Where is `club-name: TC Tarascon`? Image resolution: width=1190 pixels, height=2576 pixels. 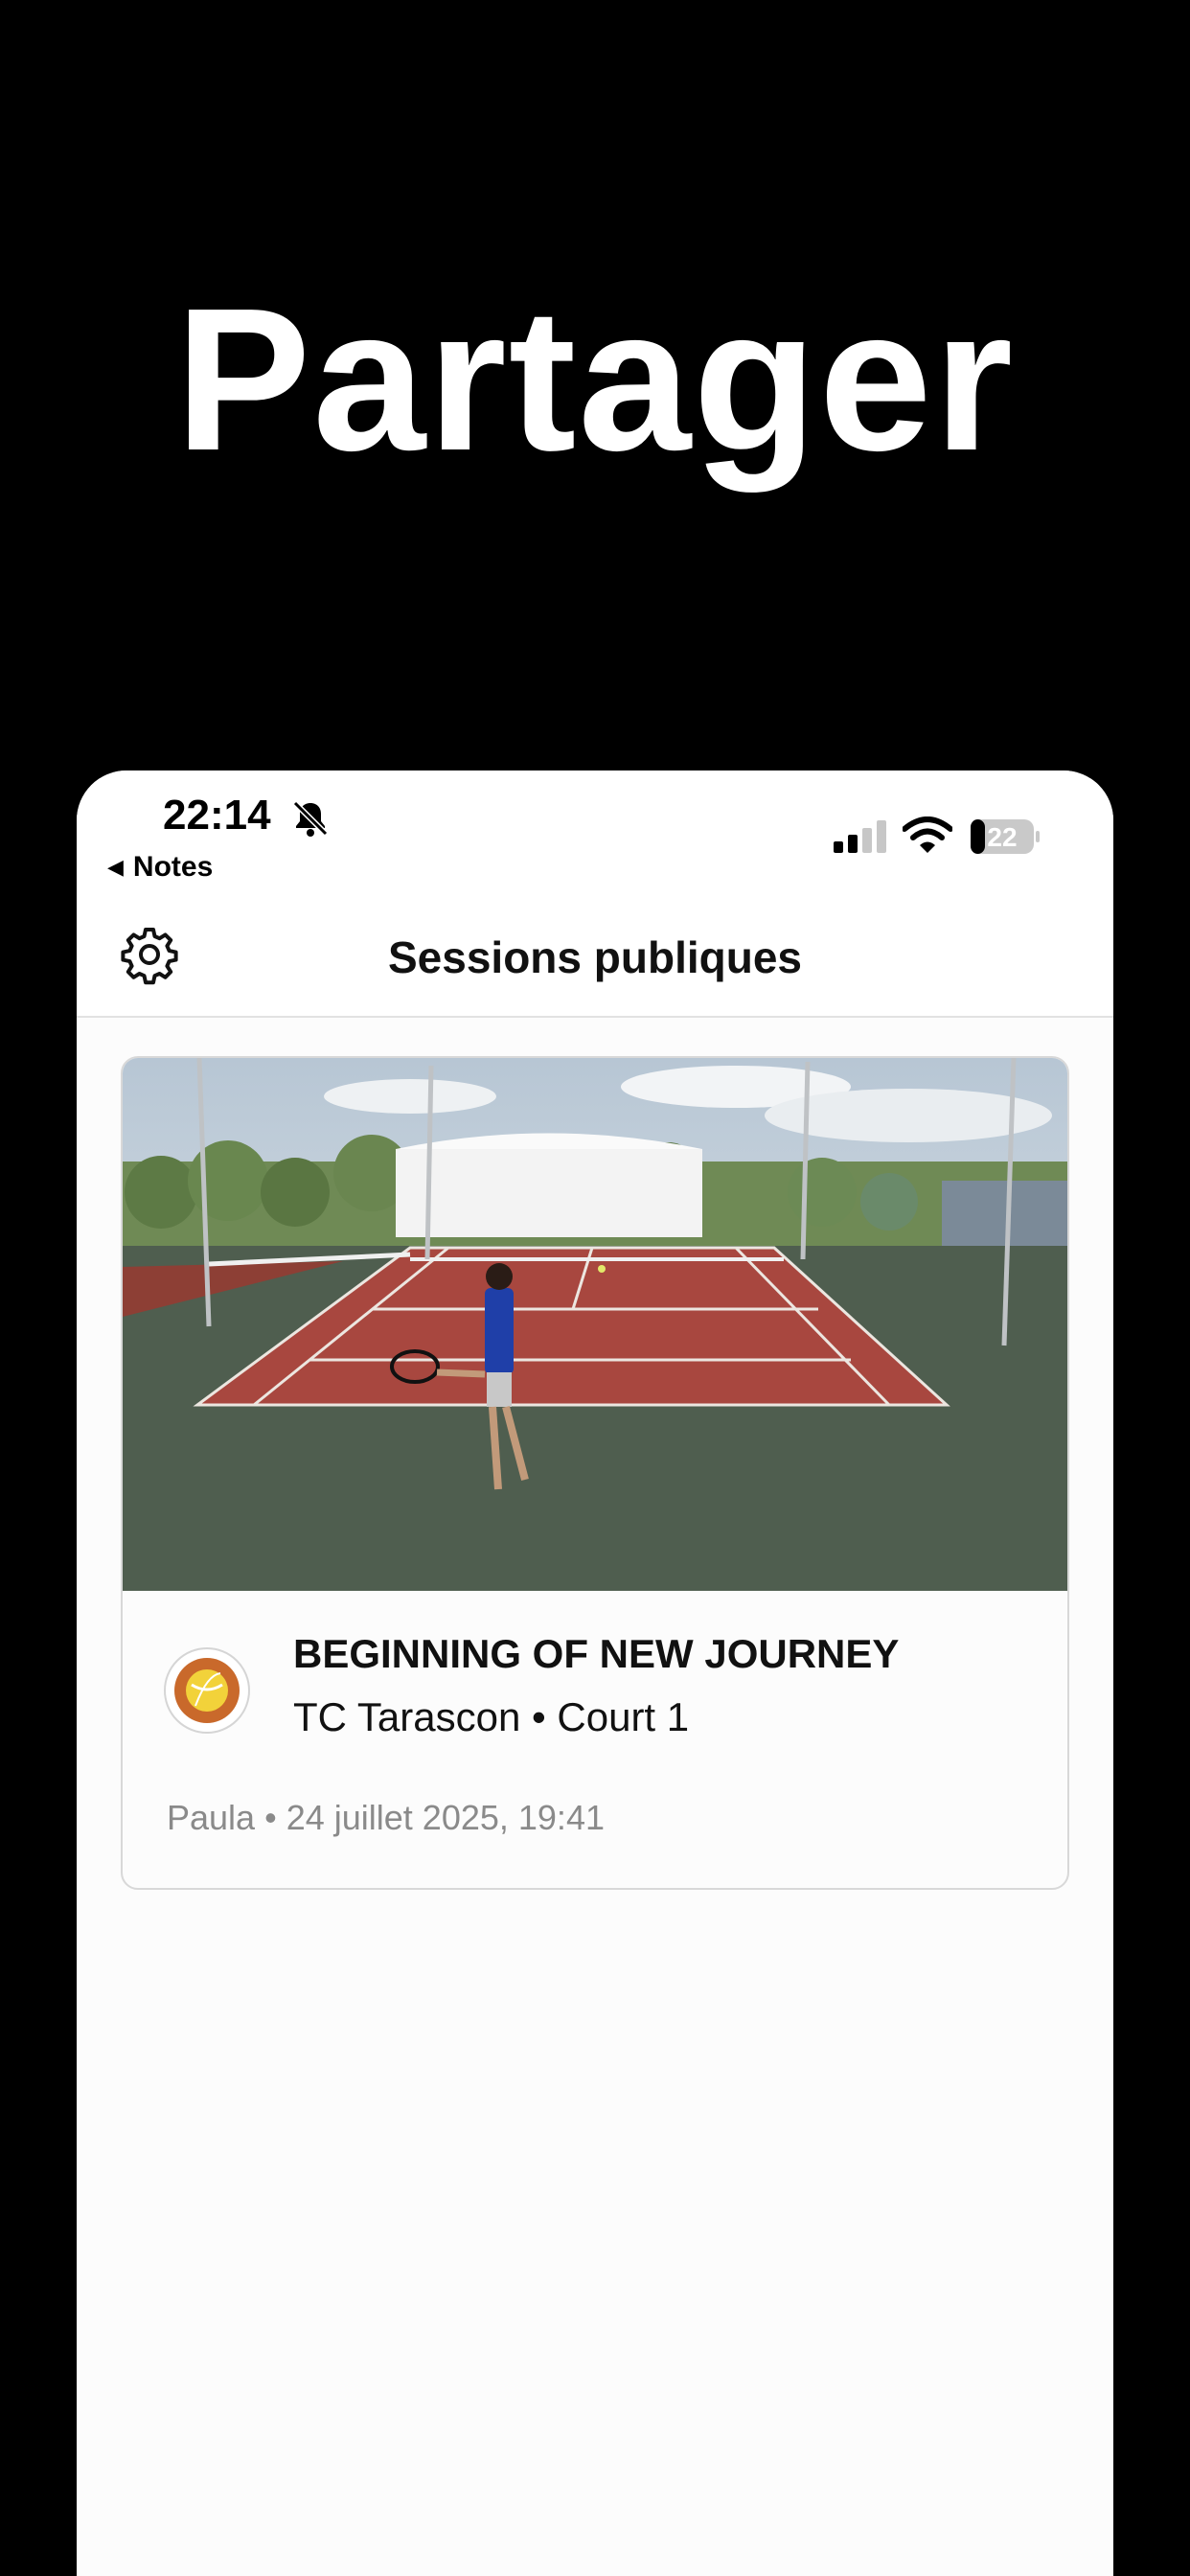 club-name: TC Tarascon is located at coordinates (407, 1716).